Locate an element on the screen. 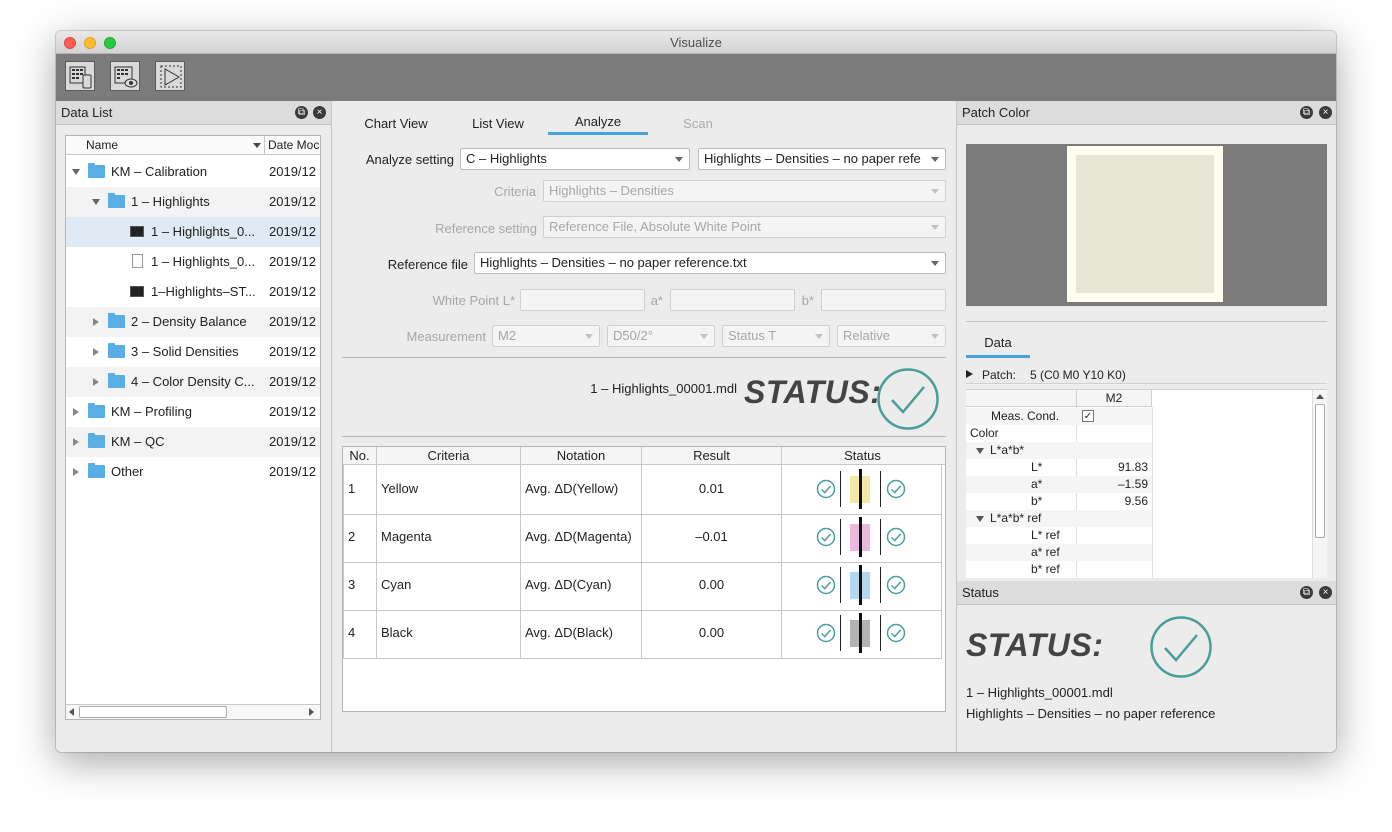 This screenshot has width=1392, height=832. data-row: L*a*b* is located at coordinates (1059, 450).